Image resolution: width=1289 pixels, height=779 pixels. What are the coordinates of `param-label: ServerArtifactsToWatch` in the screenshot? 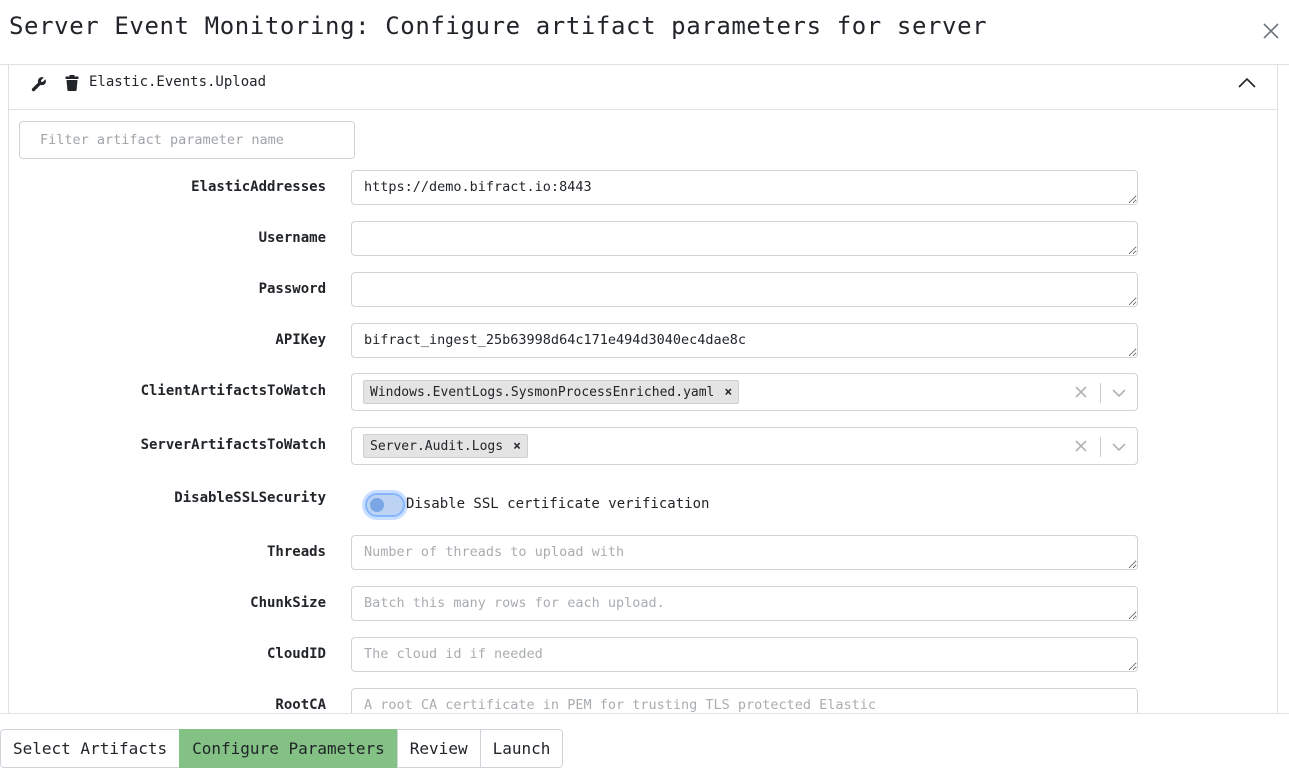 It's located at (233, 445).